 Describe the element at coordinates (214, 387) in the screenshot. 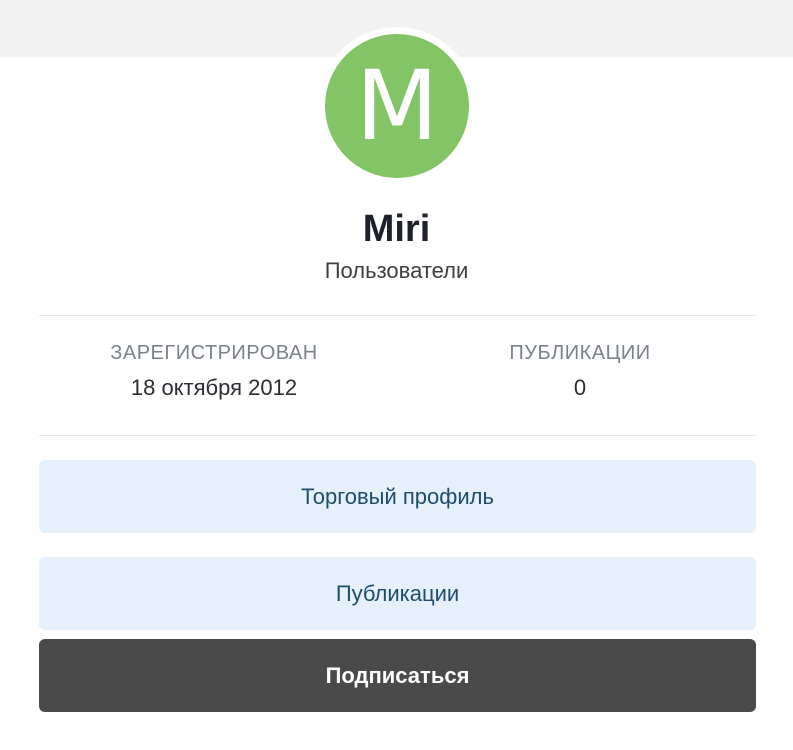

I see `stat-registered-value: 18 октября 2012` at that location.